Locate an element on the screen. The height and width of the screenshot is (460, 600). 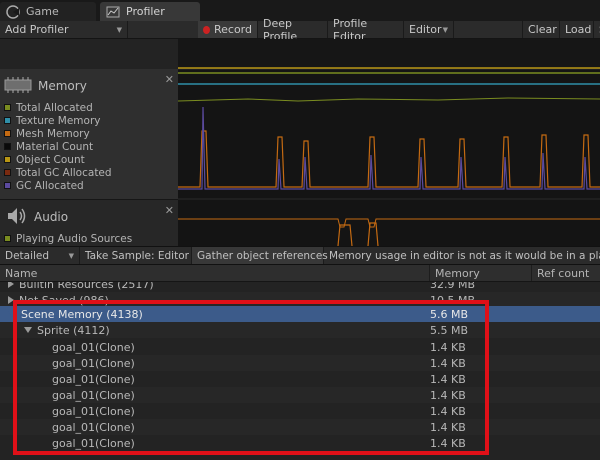
row-name-text: Scene Memory (4138) is located at coordinates (82, 314).